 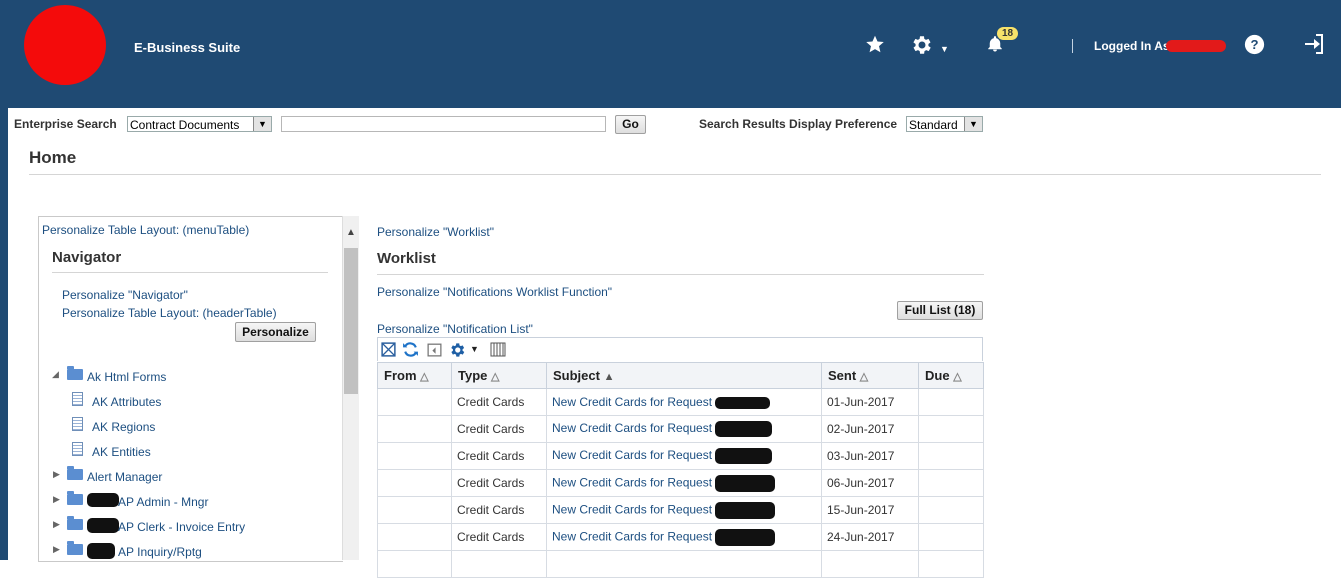 What do you see at coordinates (126, 377) in the screenshot?
I see `tree-item-label: Ak Html Forms` at bounding box center [126, 377].